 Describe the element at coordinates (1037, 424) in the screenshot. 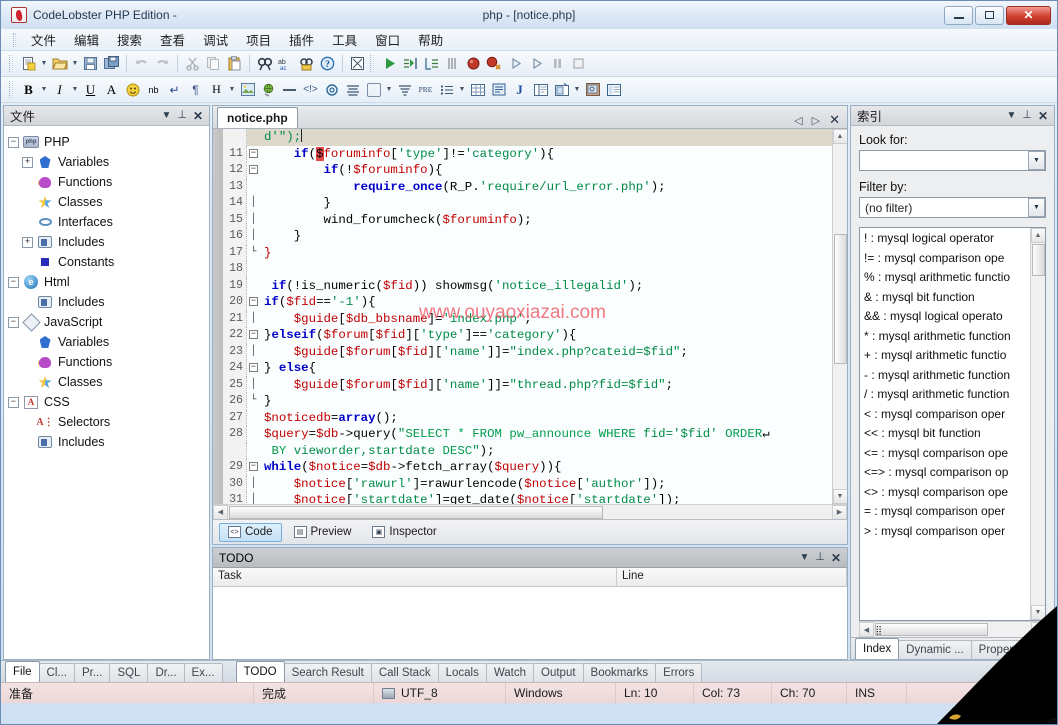

I see `index-vertical-scrollbar: ▲ ▼` at that location.